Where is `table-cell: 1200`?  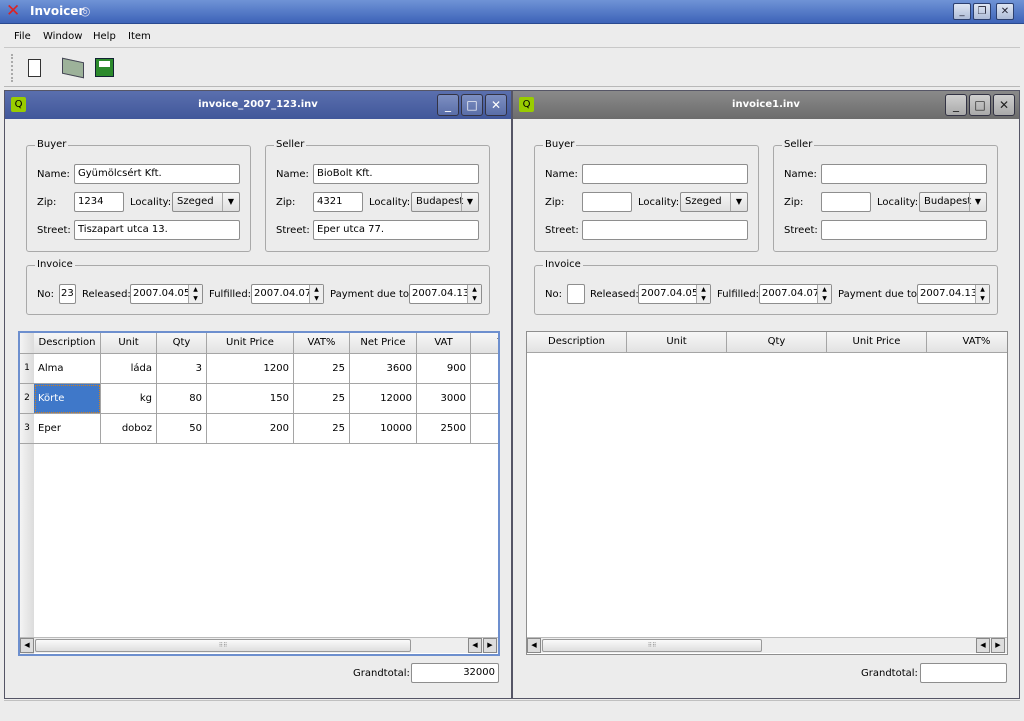
table-cell: 1200 is located at coordinates (250, 369).